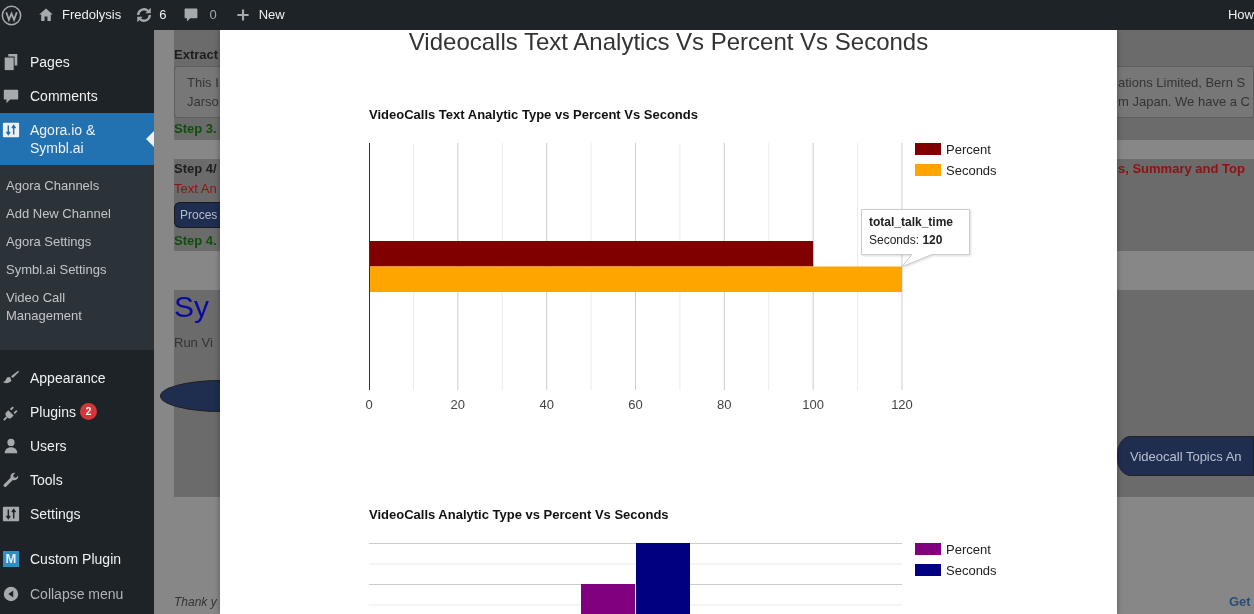 The height and width of the screenshot is (614, 1254). What do you see at coordinates (77, 62) in the screenshot?
I see `menu-item: Pages` at bounding box center [77, 62].